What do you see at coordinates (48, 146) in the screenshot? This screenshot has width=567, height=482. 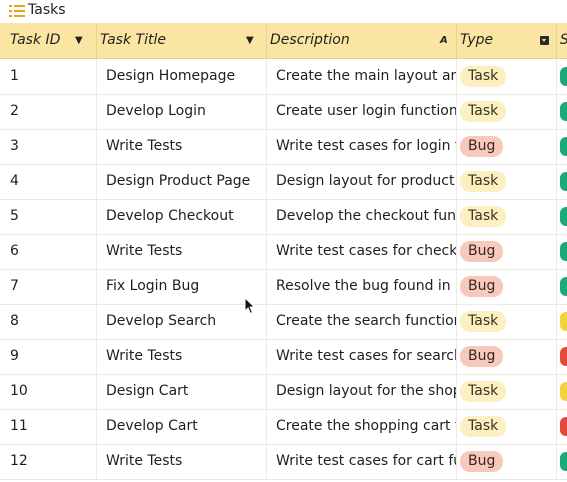 I see `task-id-cell: 3` at bounding box center [48, 146].